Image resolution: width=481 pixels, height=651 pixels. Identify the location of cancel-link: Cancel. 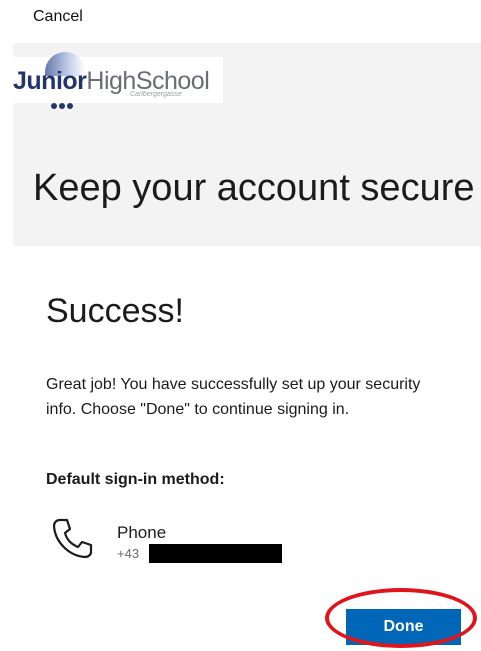
(58, 17).